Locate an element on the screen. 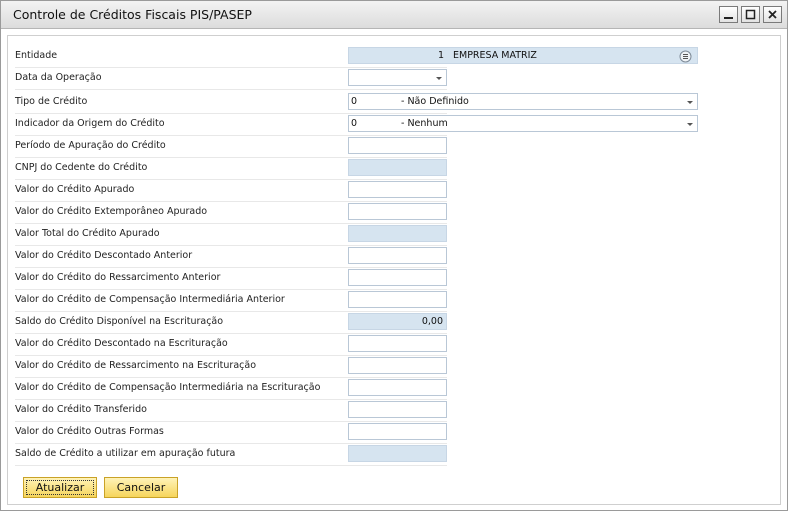 The height and width of the screenshot is (515, 792). cancel-button: Cancelar is located at coordinates (141, 487).